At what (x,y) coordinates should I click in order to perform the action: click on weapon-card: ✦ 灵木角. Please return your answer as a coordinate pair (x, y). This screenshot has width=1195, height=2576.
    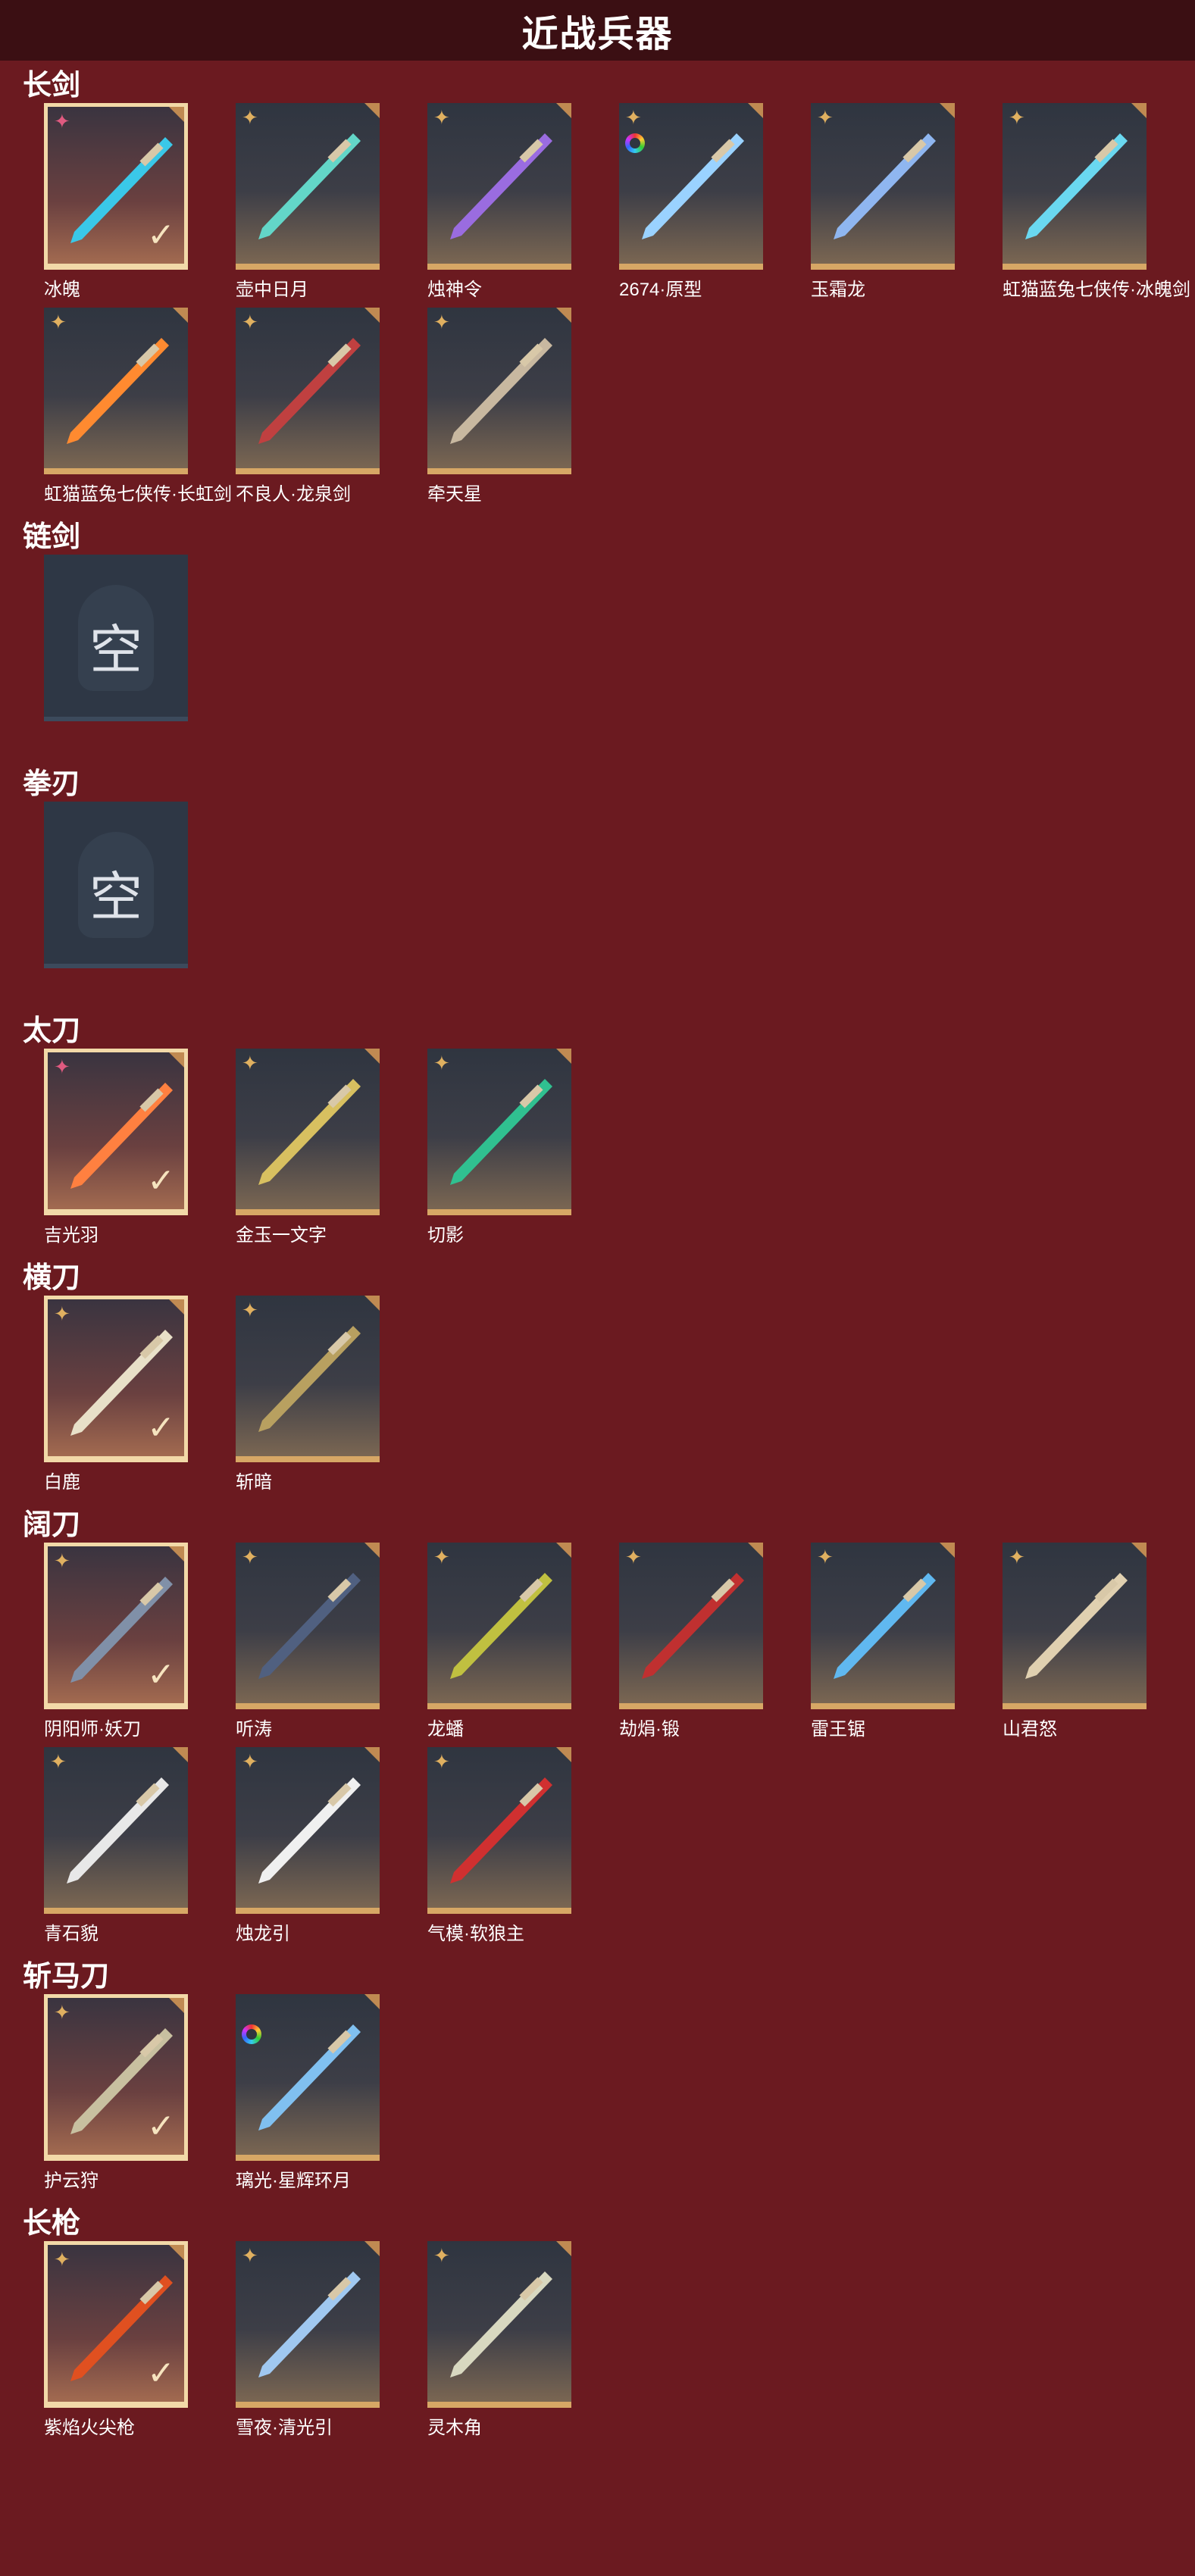
    Looking at the image, I should click on (523, 2339).